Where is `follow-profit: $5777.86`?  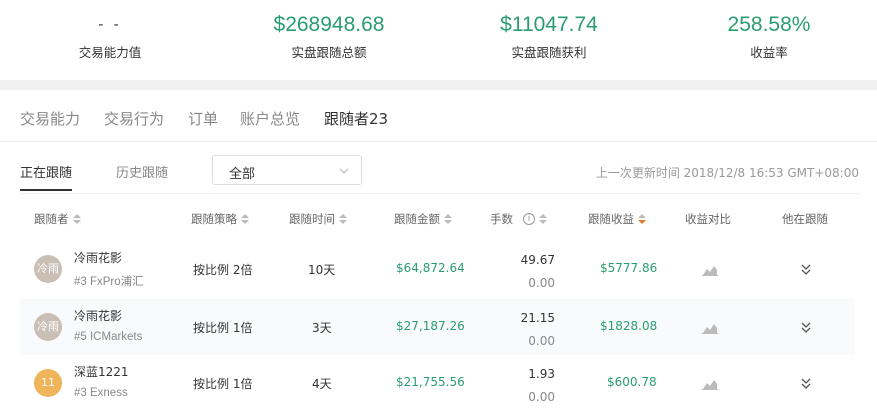
follow-profit: $5777.86 is located at coordinates (629, 268).